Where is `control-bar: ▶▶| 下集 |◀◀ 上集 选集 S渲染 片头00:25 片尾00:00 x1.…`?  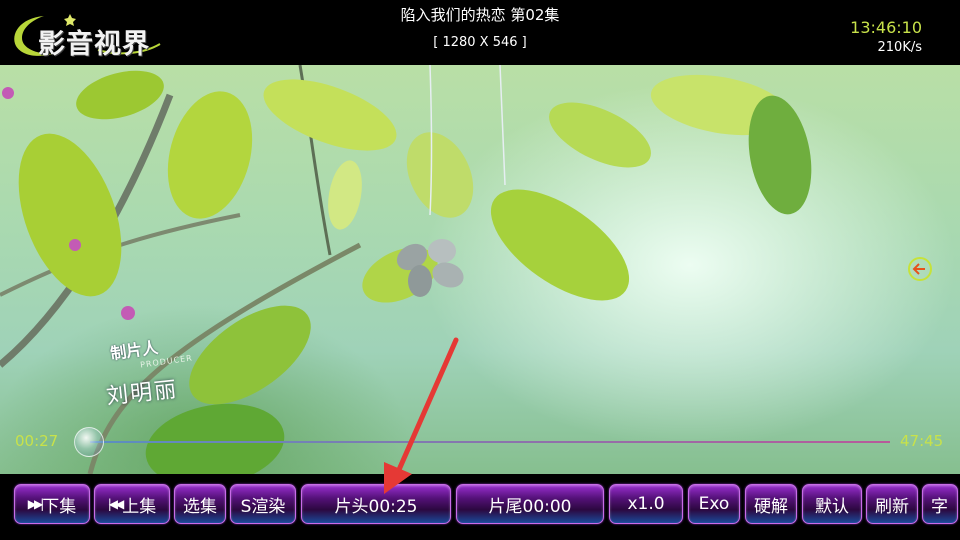
control-bar: ▶▶| 下集 |◀◀ 上集 选集 S渲染 片头00:25 片尾00:00 x1.… is located at coordinates (480, 507).